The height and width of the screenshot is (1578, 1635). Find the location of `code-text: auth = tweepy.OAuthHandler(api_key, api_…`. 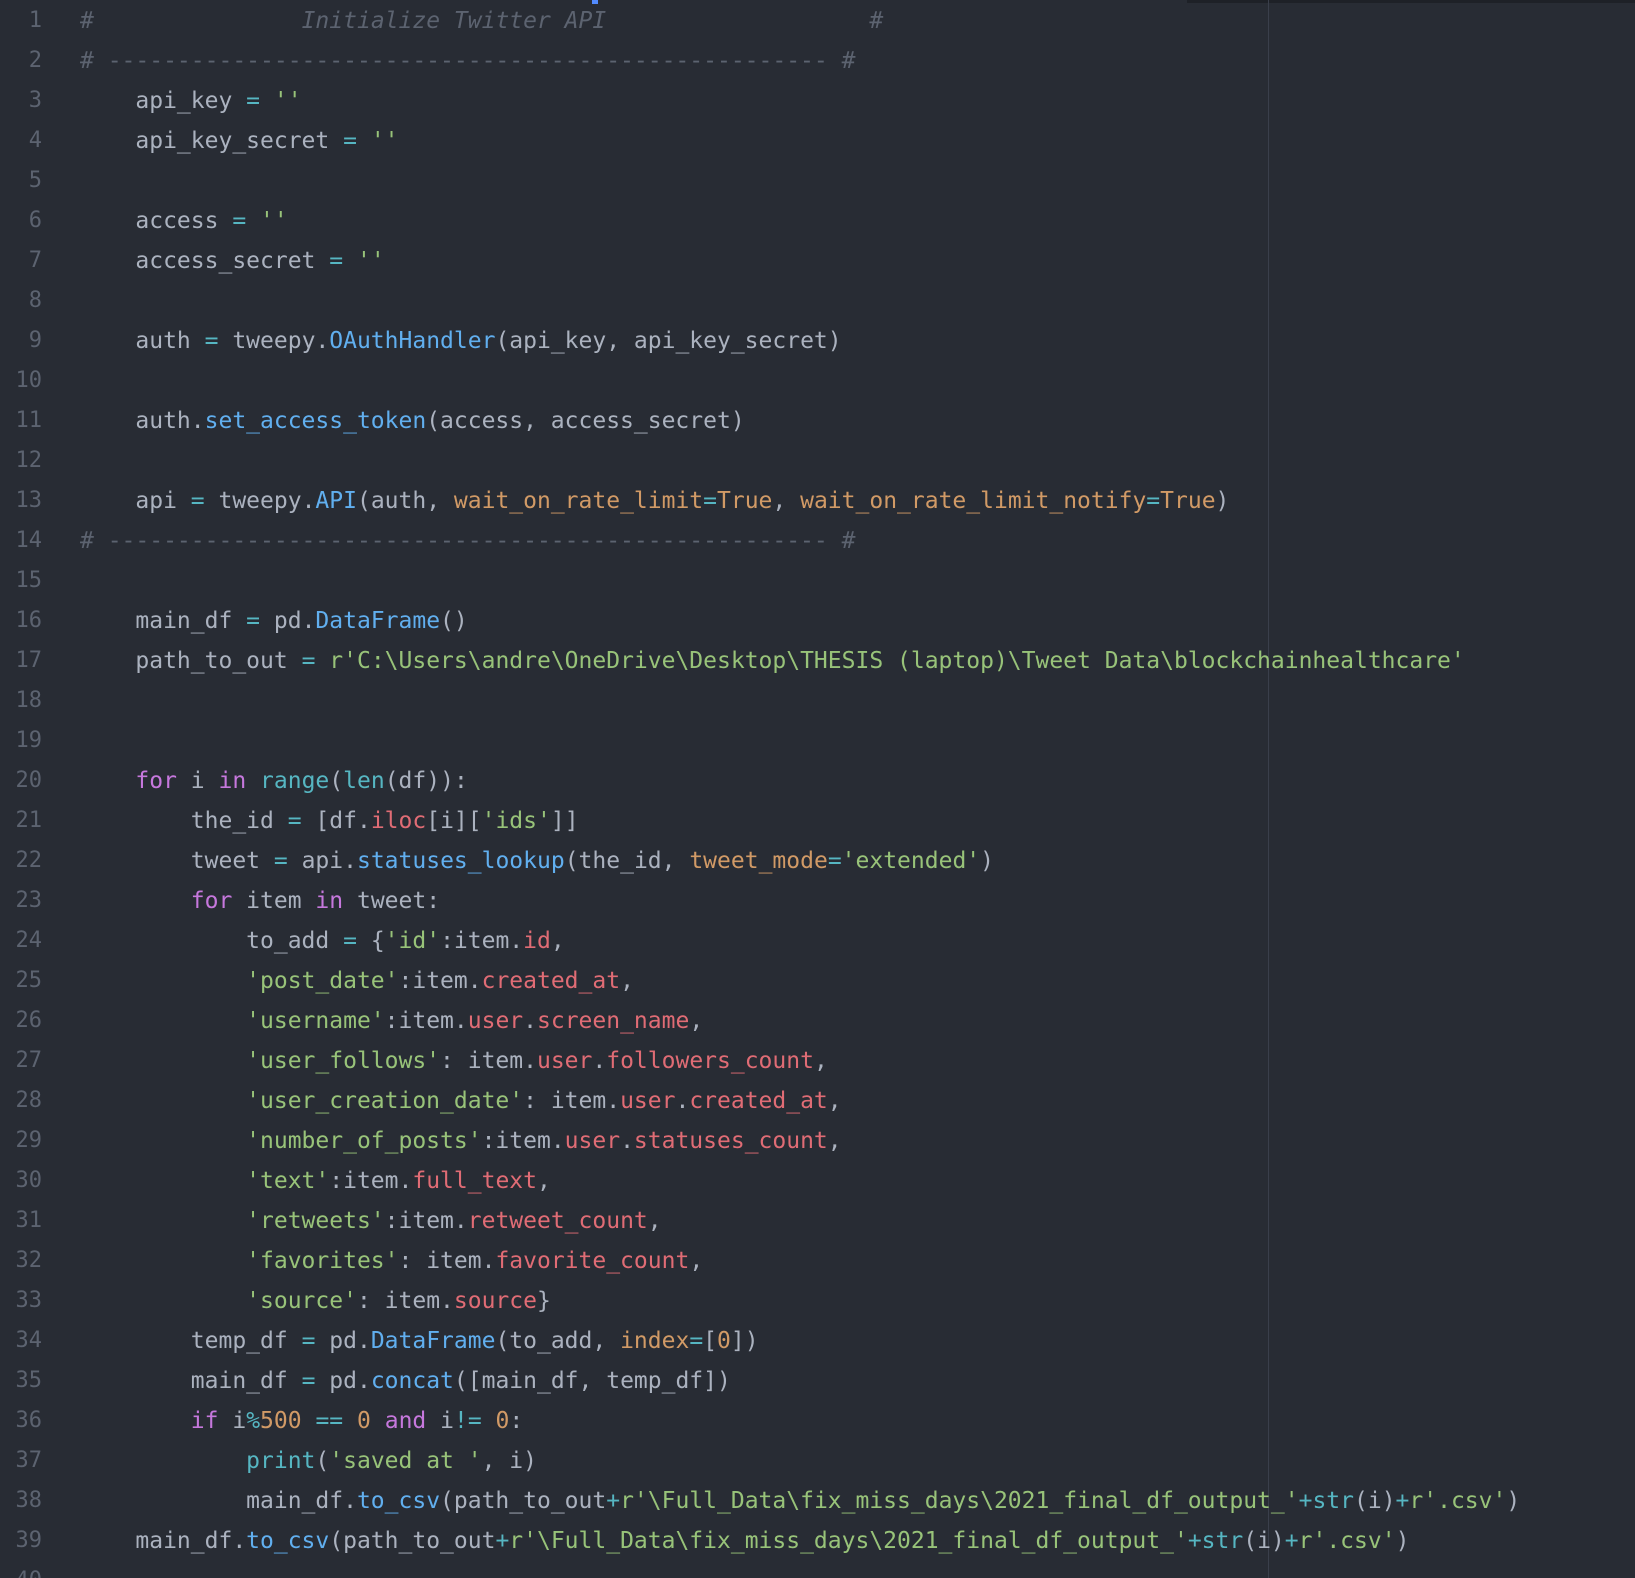

code-text: auth = tweepy.OAuthHandler(api_key, api_… is located at coordinates (461, 341).